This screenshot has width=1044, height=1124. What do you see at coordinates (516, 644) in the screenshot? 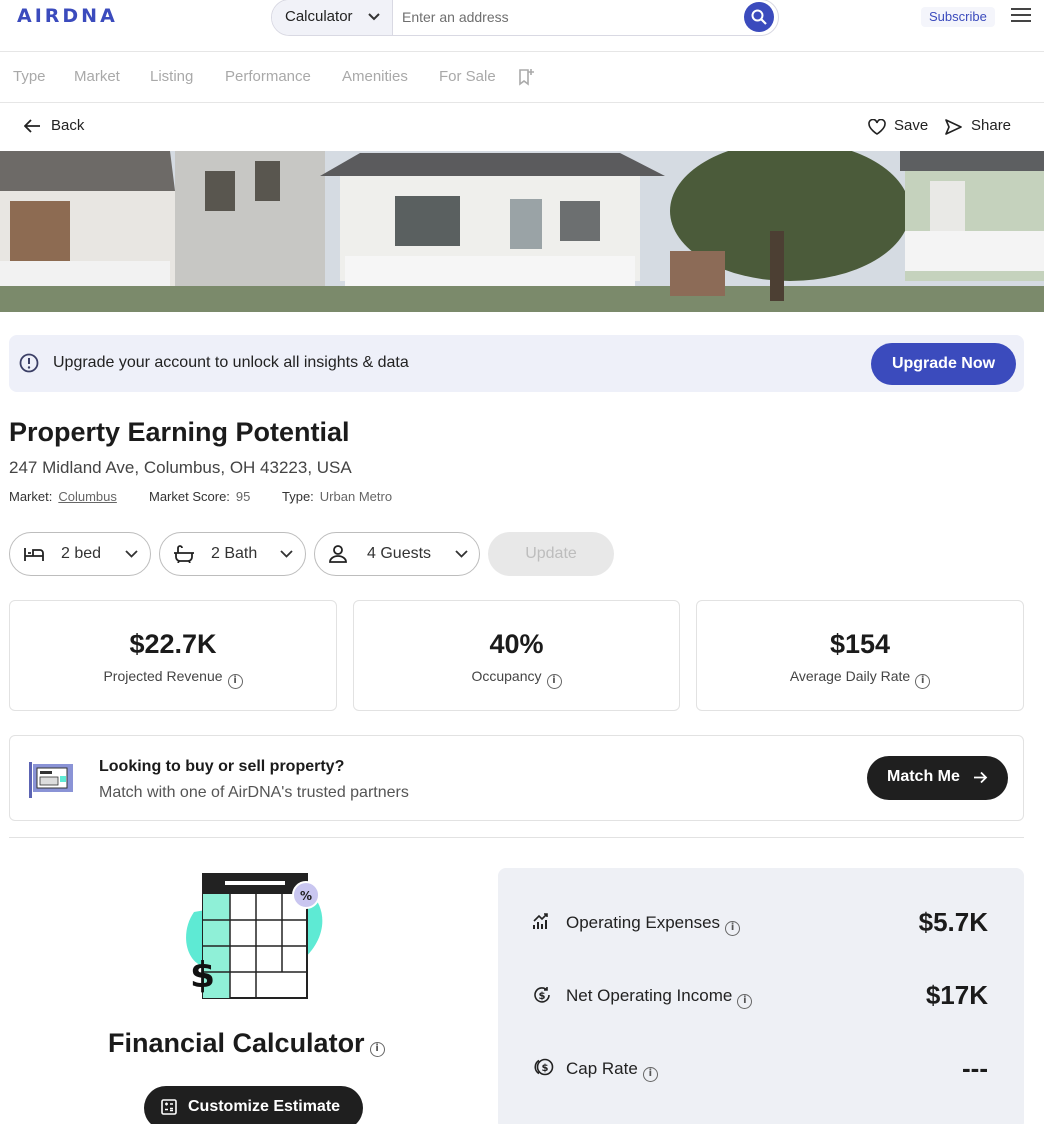
I see `occupancy-value: 40%` at bounding box center [516, 644].